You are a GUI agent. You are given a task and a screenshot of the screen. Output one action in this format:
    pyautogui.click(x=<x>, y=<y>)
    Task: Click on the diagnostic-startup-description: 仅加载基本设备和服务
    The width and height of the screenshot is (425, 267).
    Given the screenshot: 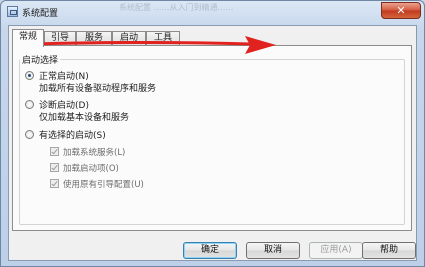 What is the action you would take?
    pyautogui.click(x=84, y=118)
    